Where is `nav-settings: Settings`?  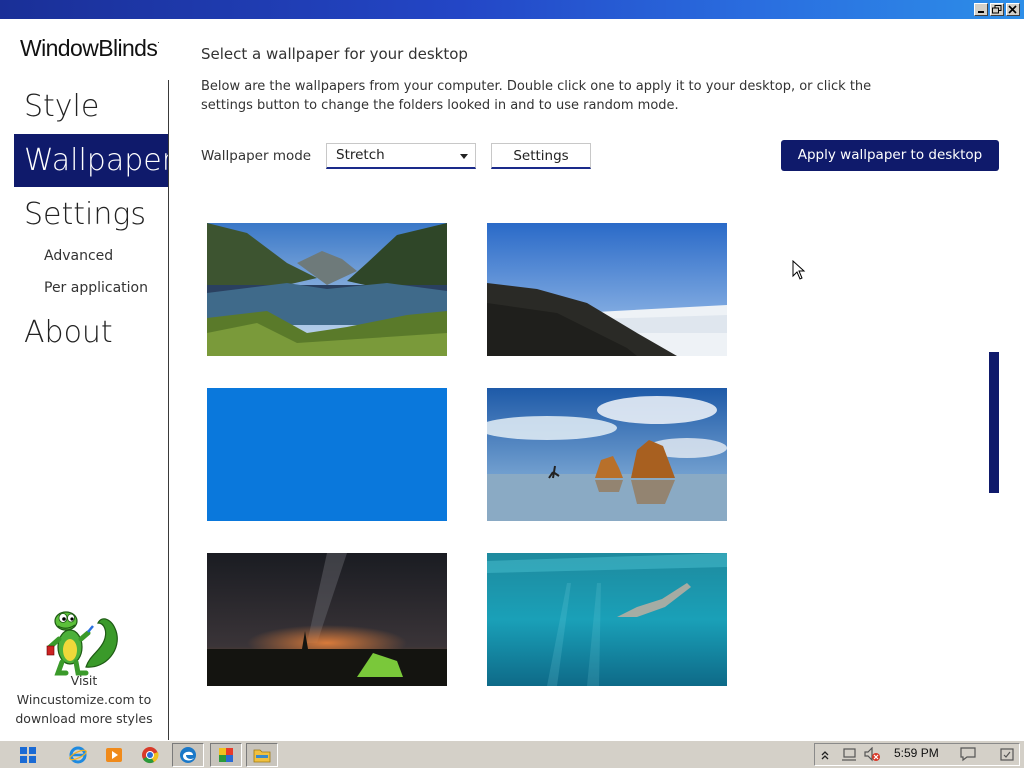
nav-settings: Settings is located at coordinates (91, 214).